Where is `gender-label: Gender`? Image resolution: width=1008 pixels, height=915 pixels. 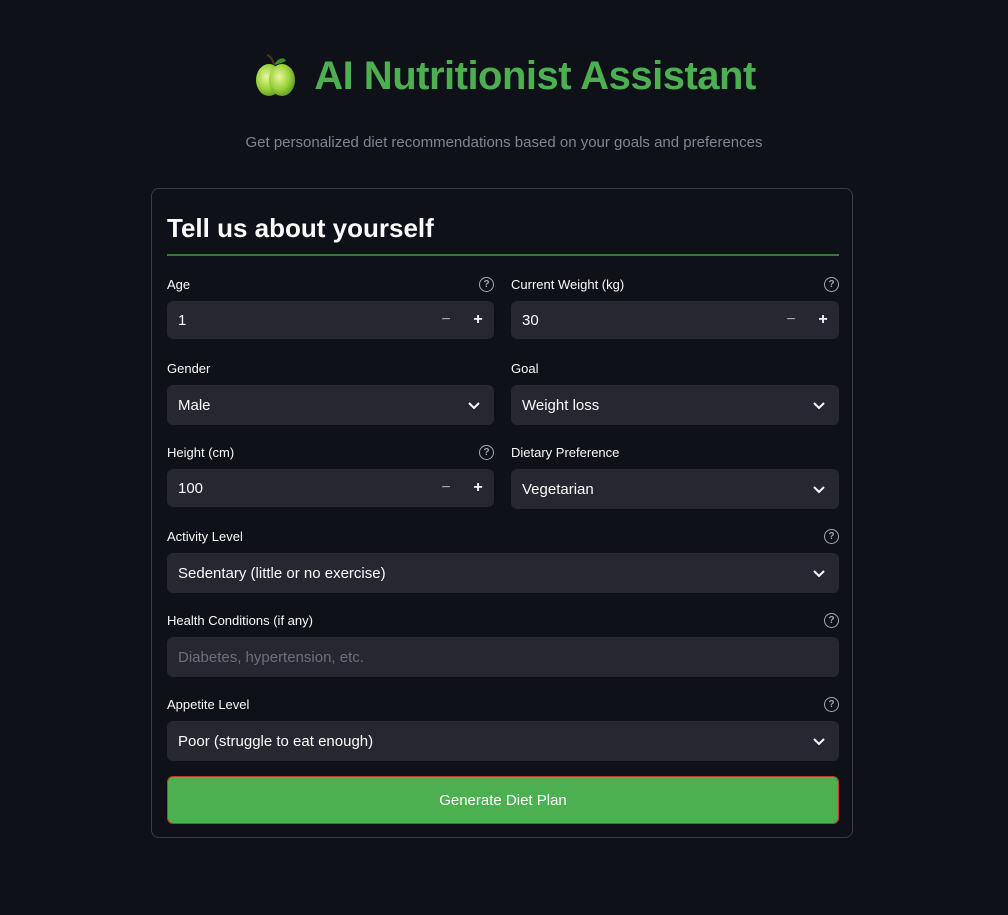 gender-label: Gender is located at coordinates (189, 368).